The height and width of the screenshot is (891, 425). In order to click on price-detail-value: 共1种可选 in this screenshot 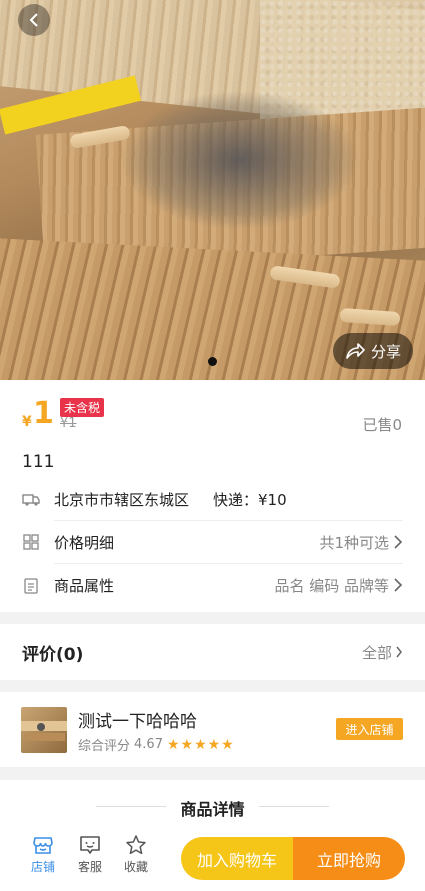, I will do `click(354, 542)`.